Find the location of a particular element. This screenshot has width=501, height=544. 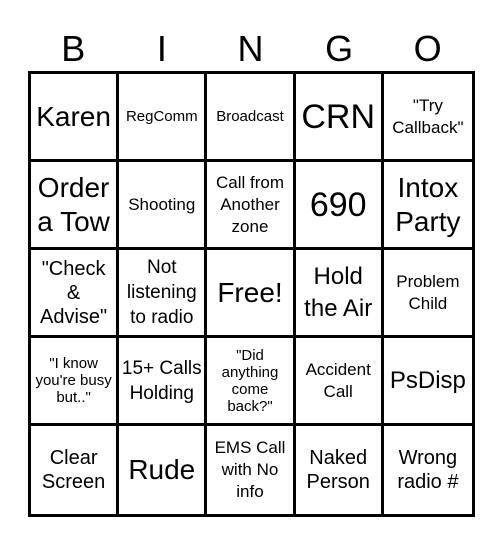

cell-text: RegComm is located at coordinates (161, 116).